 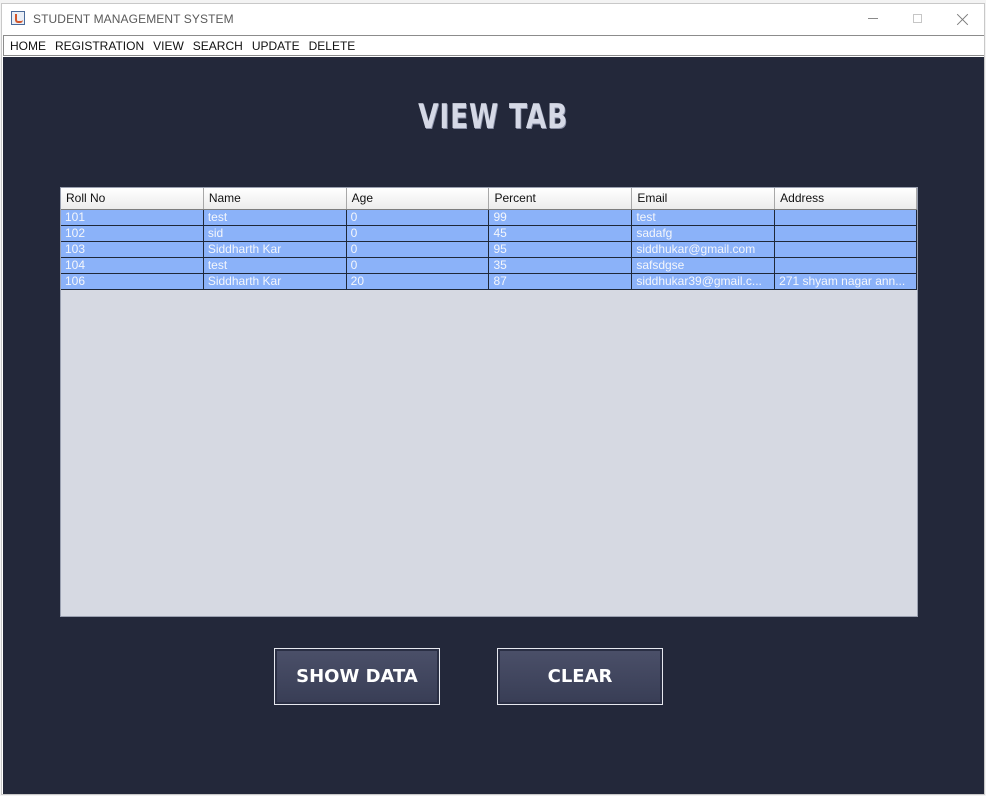 I want to click on menu-view: VIEW, so click(x=168, y=46).